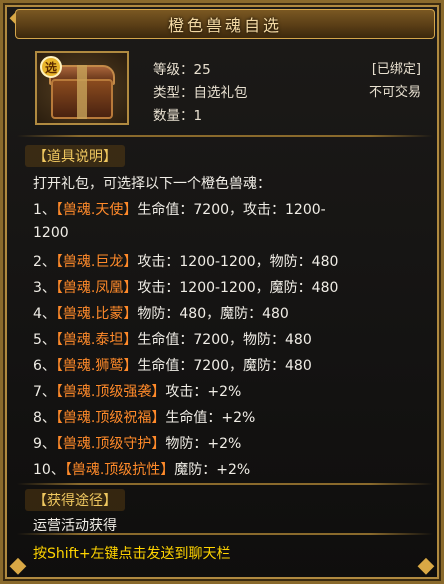 This screenshot has width=444, height=584. What do you see at coordinates (179, 210) in the screenshot?
I see `list-item: 1、【兽魂.天使】生命值：7200，攻击：1200-` at bounding box center [179, 210].